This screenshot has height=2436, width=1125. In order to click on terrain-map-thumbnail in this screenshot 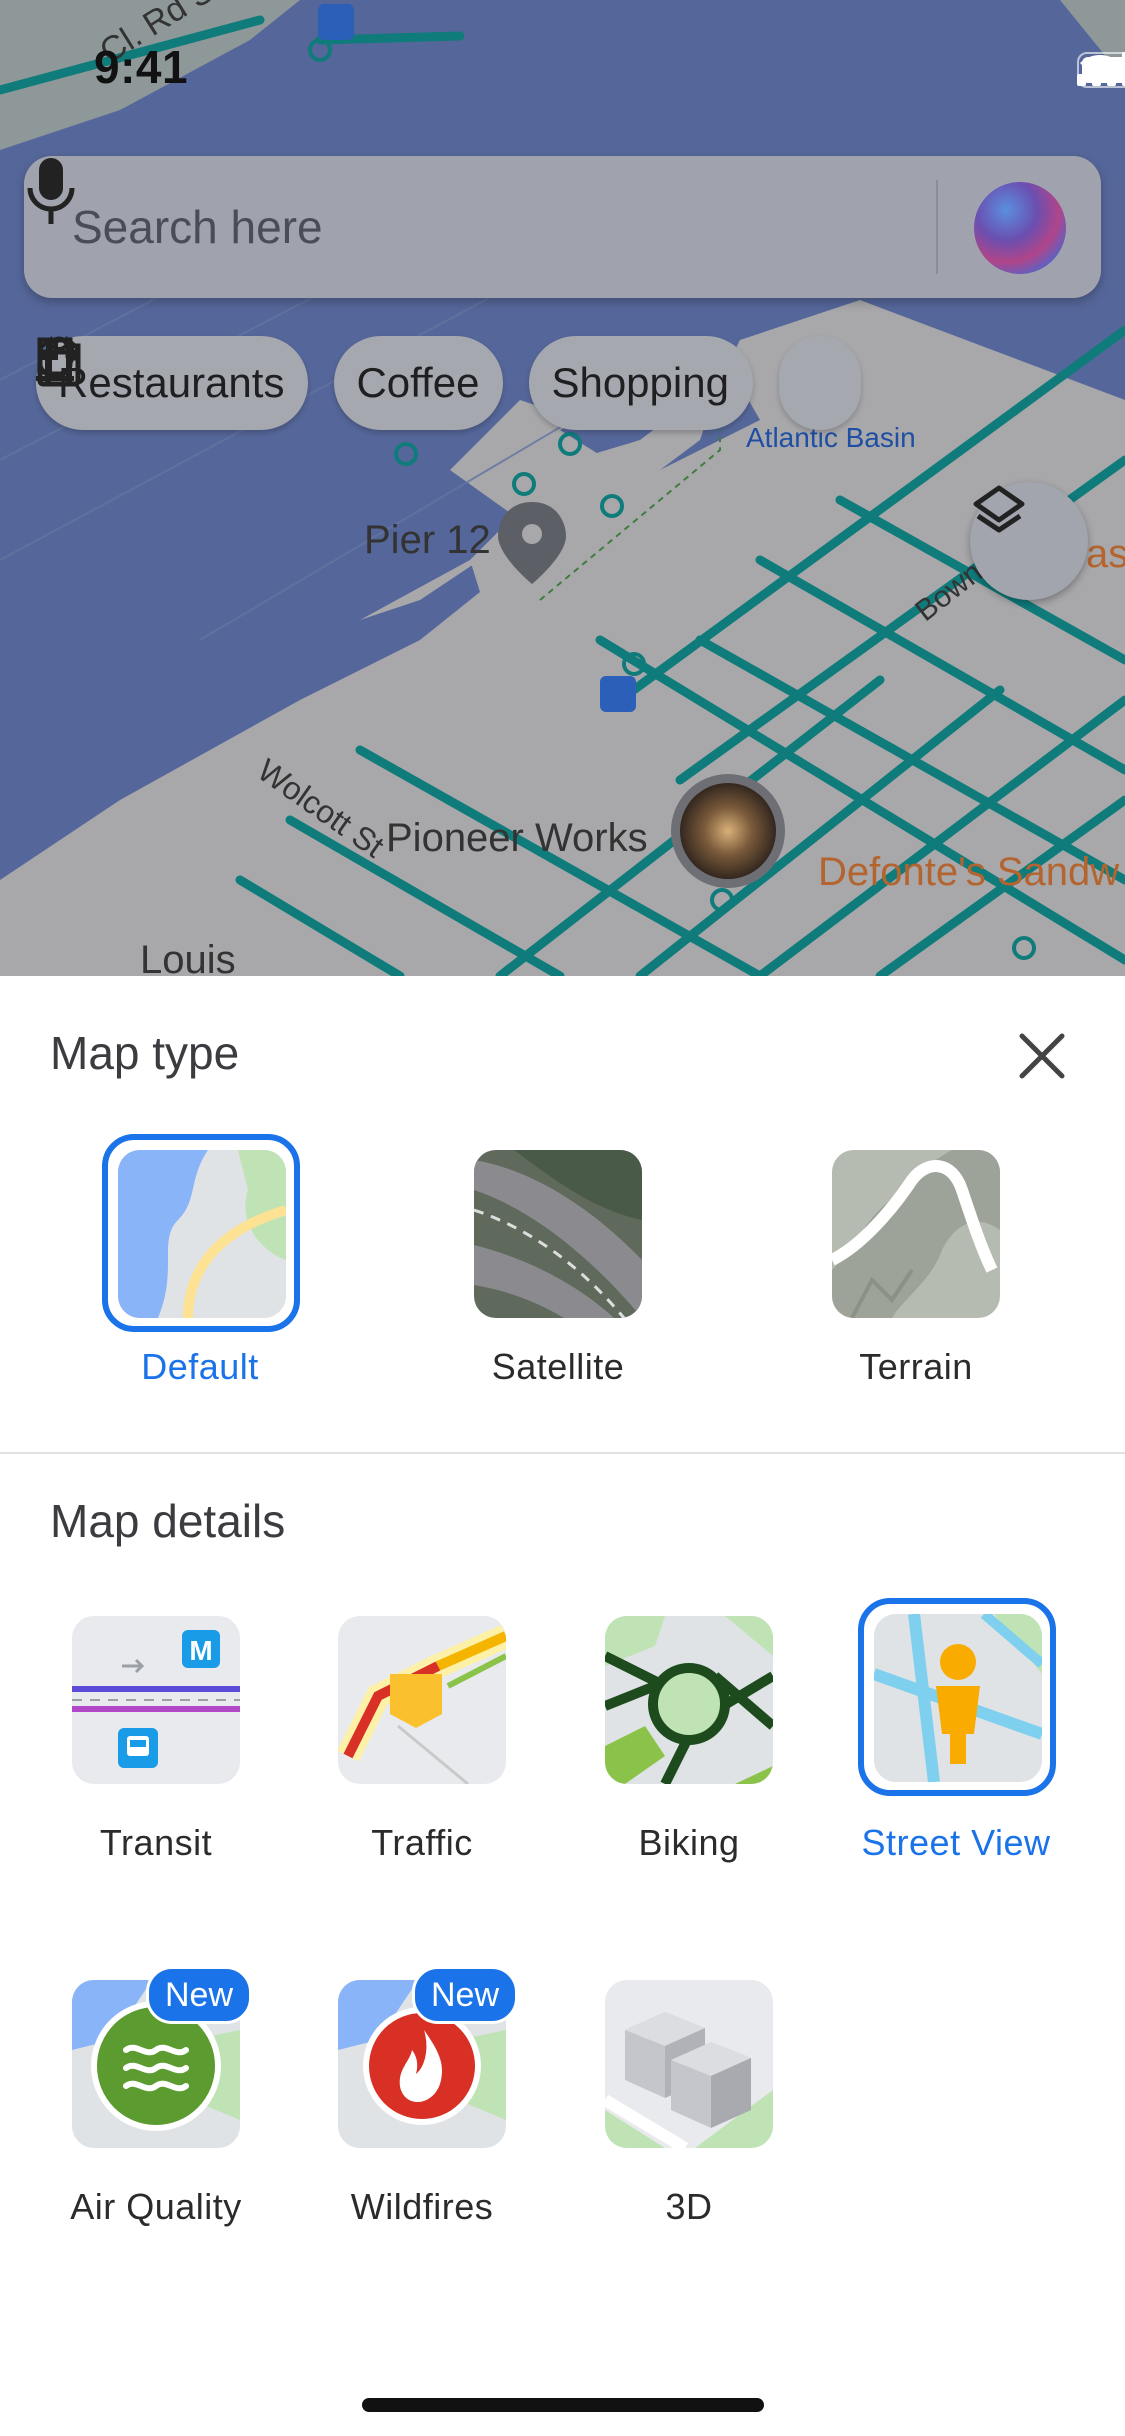, I will do `click(916, 1234)`.